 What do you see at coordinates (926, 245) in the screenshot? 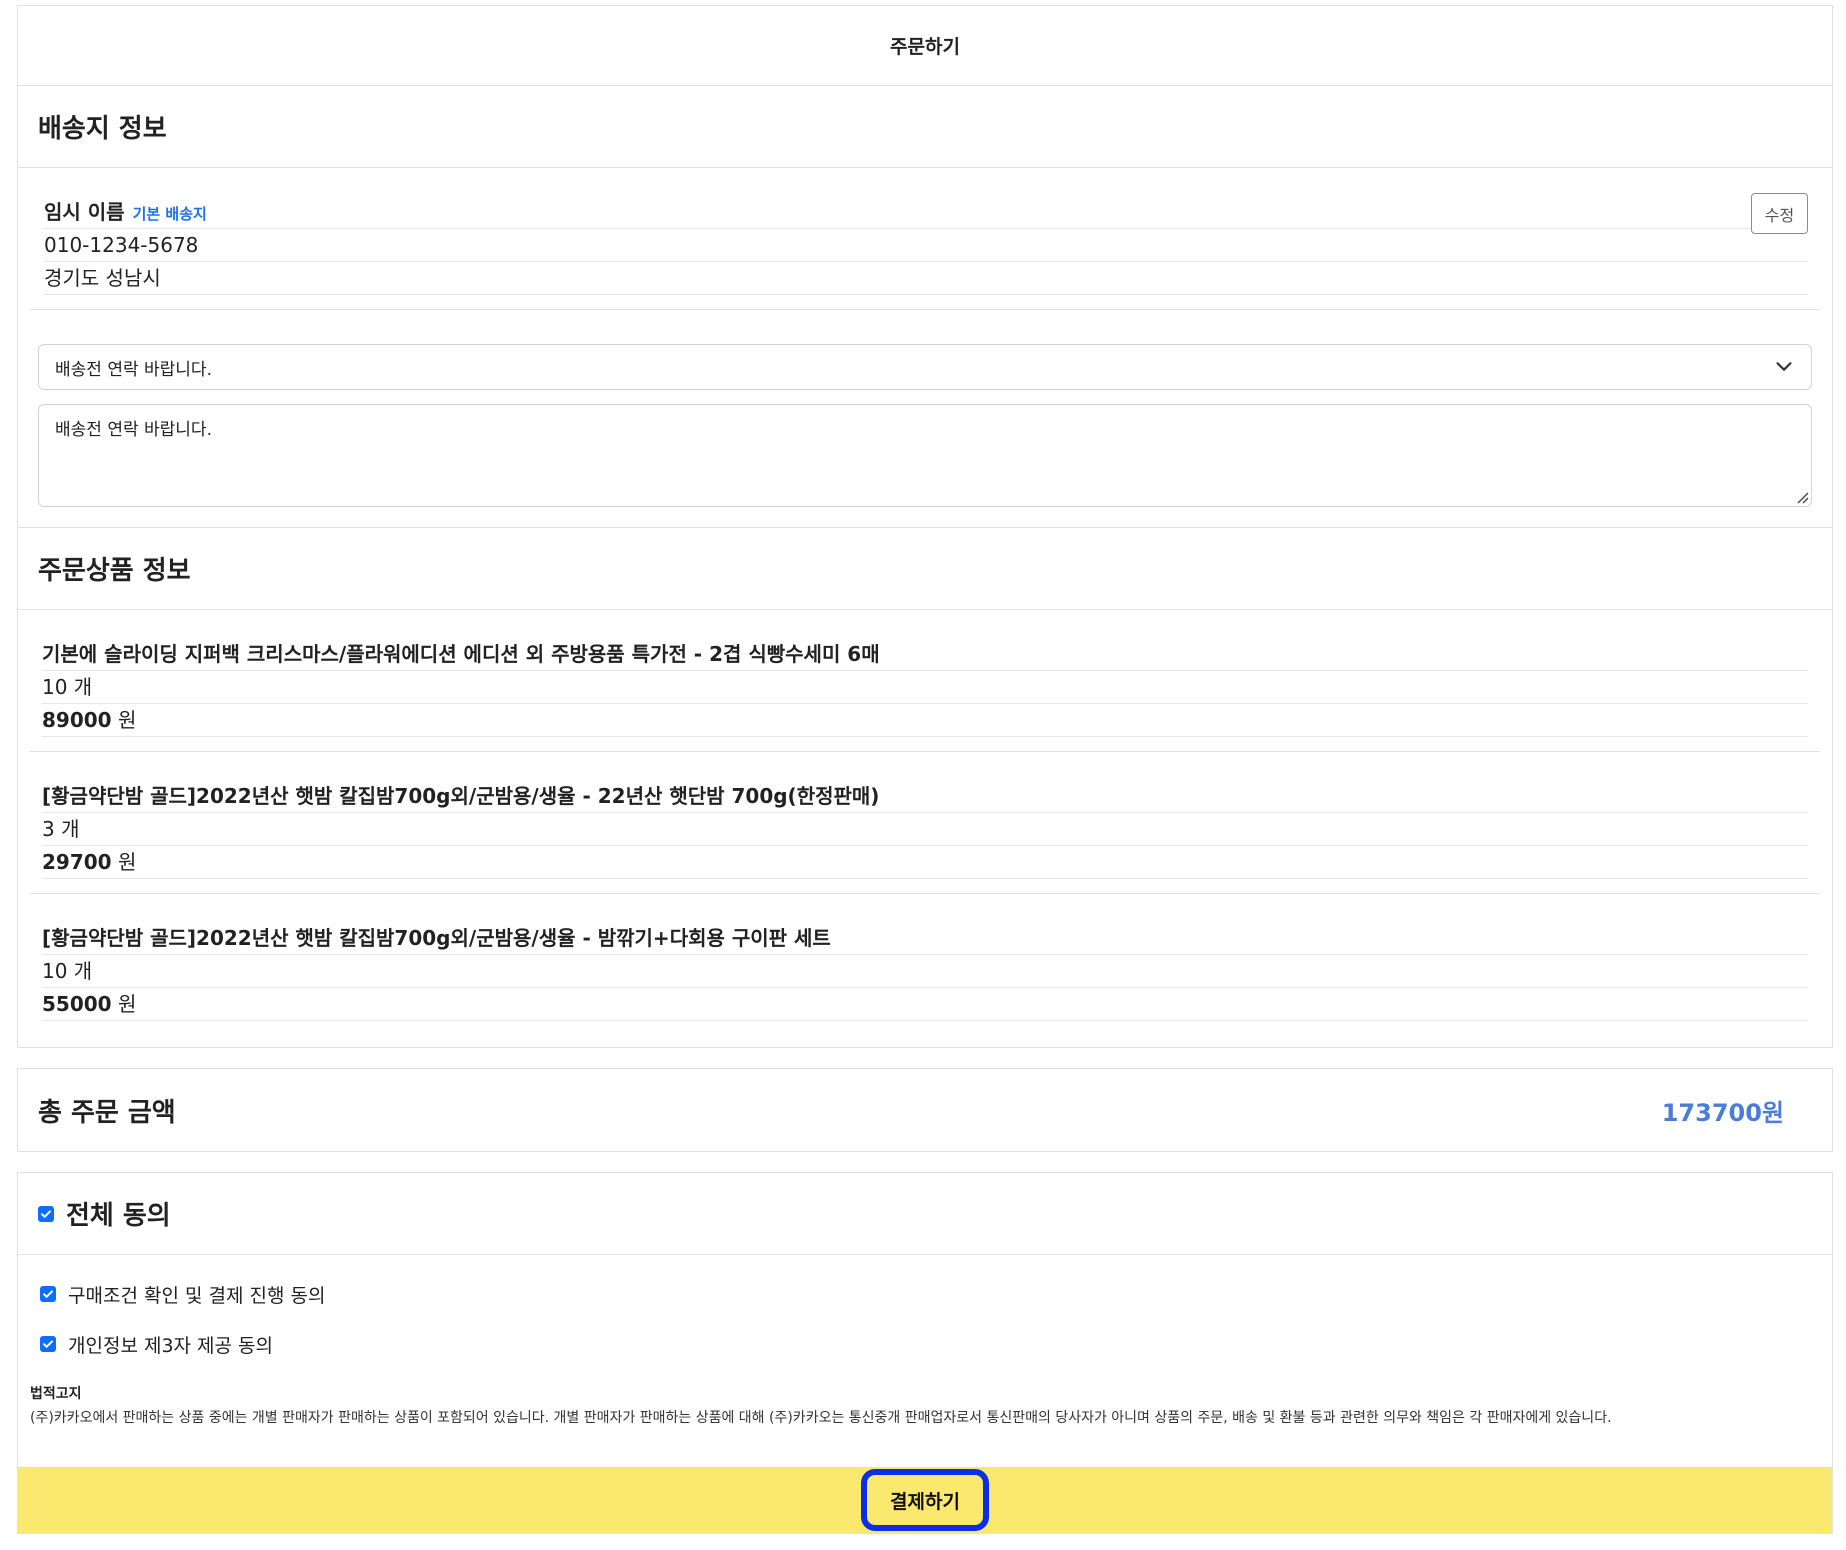
I see `recipient-phone: 010-1234-5678` at bounding box center [926, 245].